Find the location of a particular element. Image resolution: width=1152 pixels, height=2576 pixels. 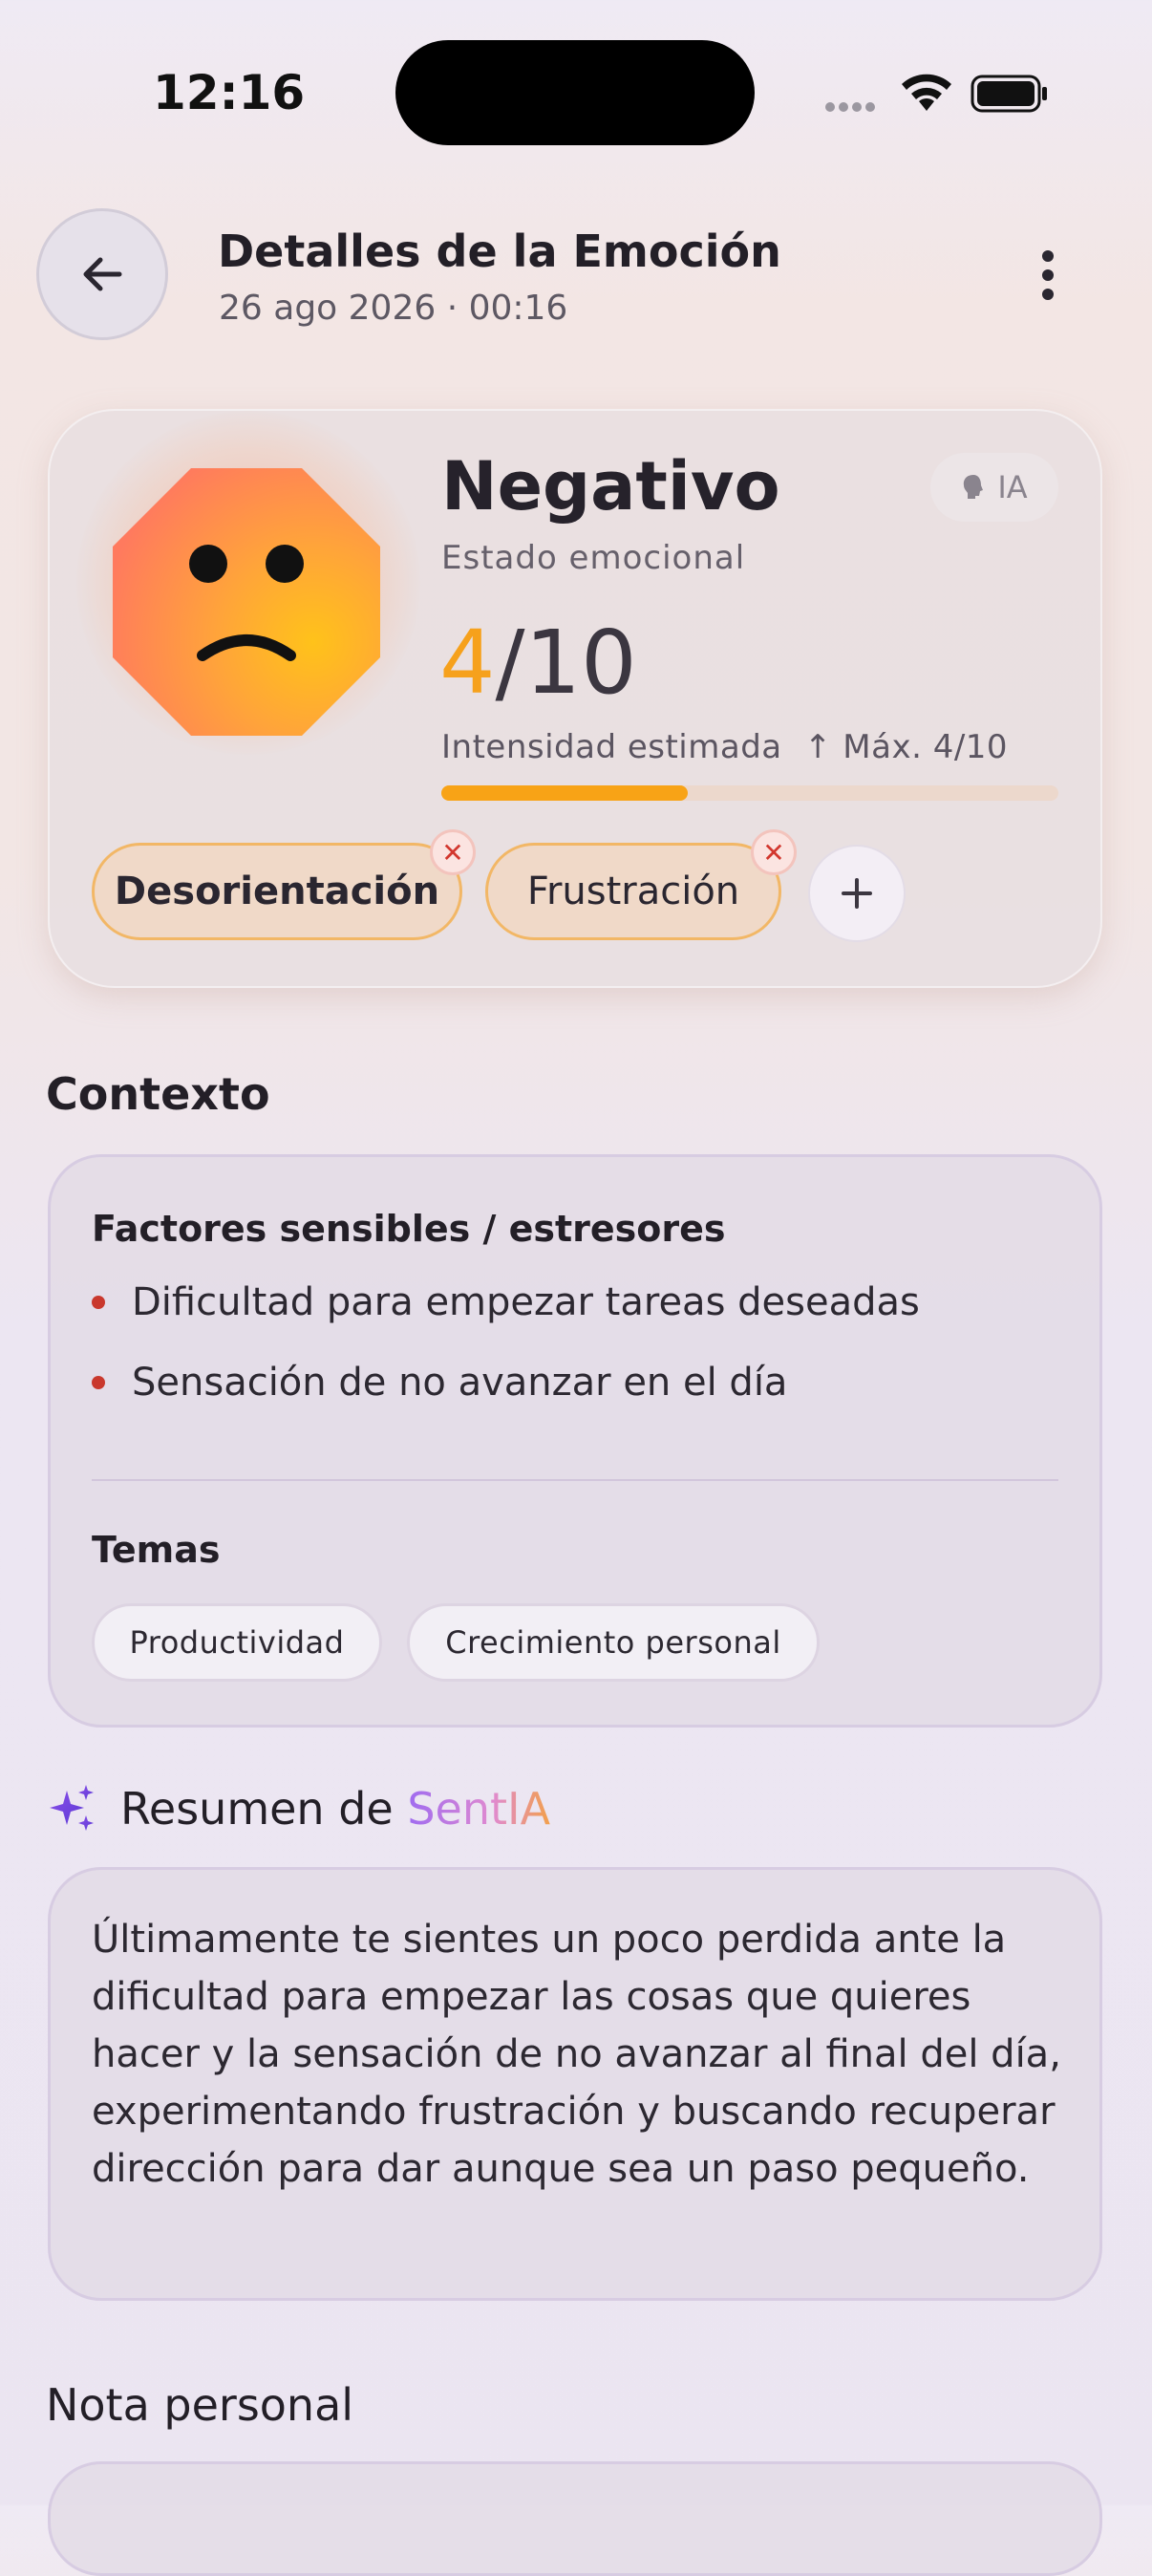

battery-icon is located at coordinates (1009, 94).